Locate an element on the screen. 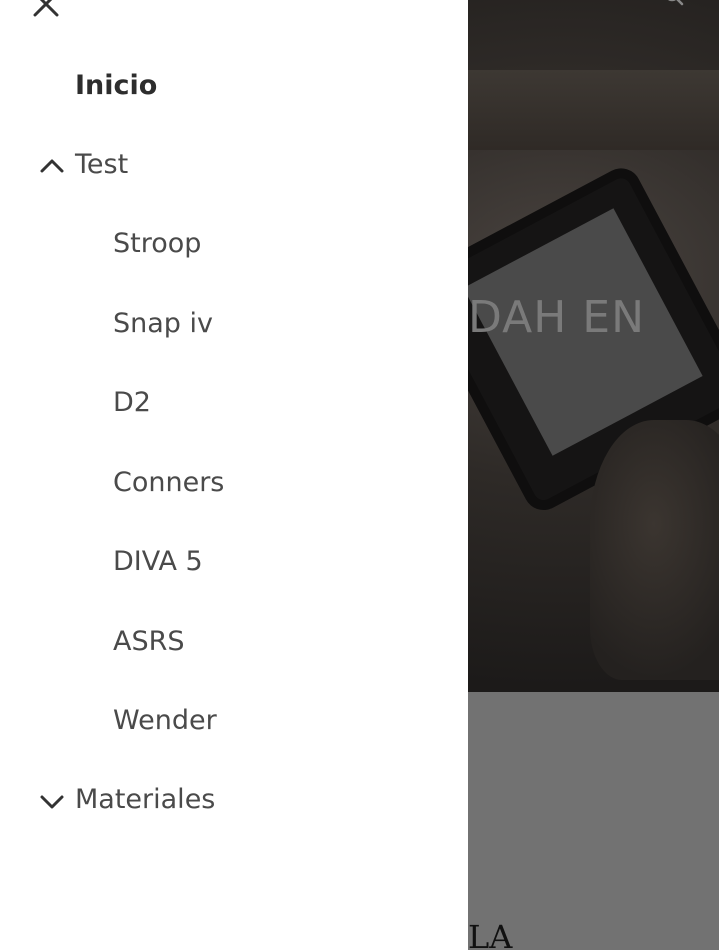 The image size is (719, 950). submenu-item-asrs: ASRS is located at coordinates (149, 642).